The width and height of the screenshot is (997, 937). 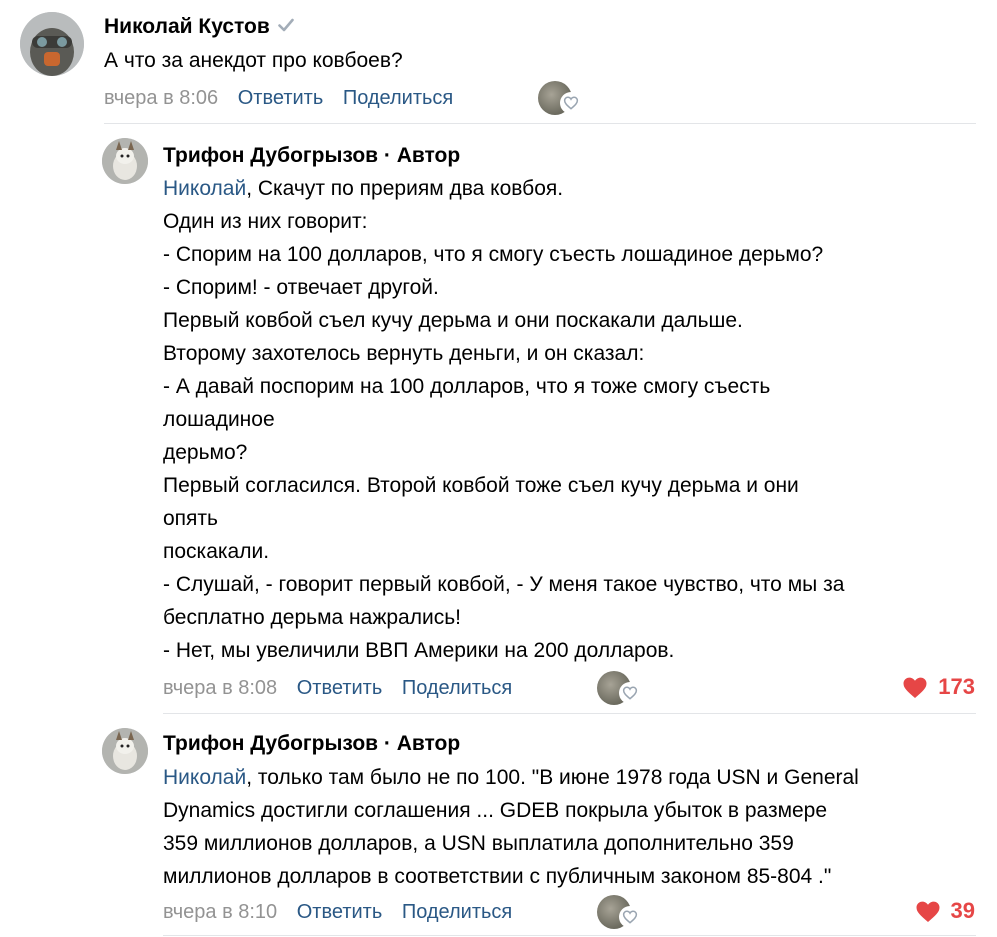 I want to click on comment-text-body: А что за анекдот про ковбоев?, so click(x=253, y=60).